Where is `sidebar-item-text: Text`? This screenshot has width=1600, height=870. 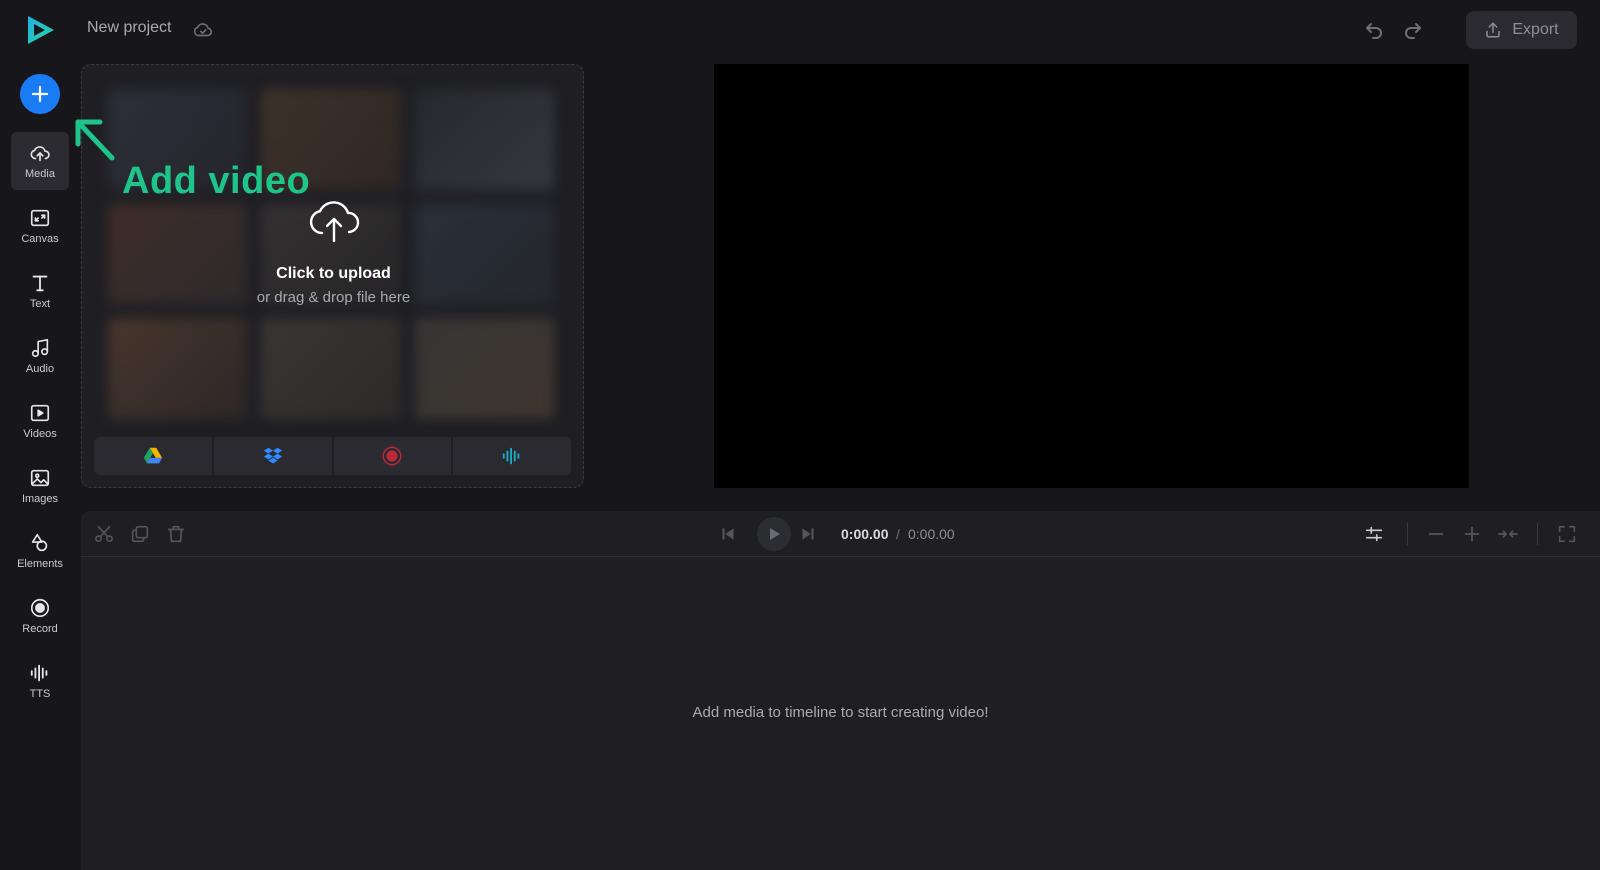 sidebar-item-text: Text is located at coordinates (40, 291).